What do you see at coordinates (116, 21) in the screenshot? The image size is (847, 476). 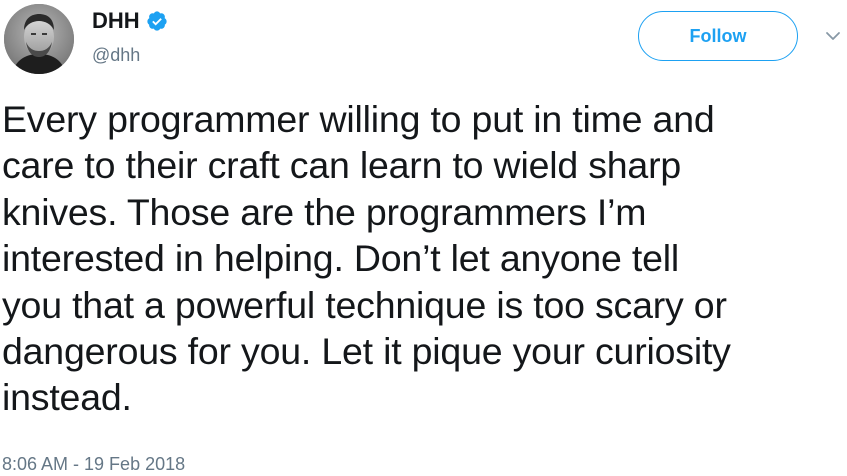 I see `author-display-name: DHH` at bounding box center [116, 21].